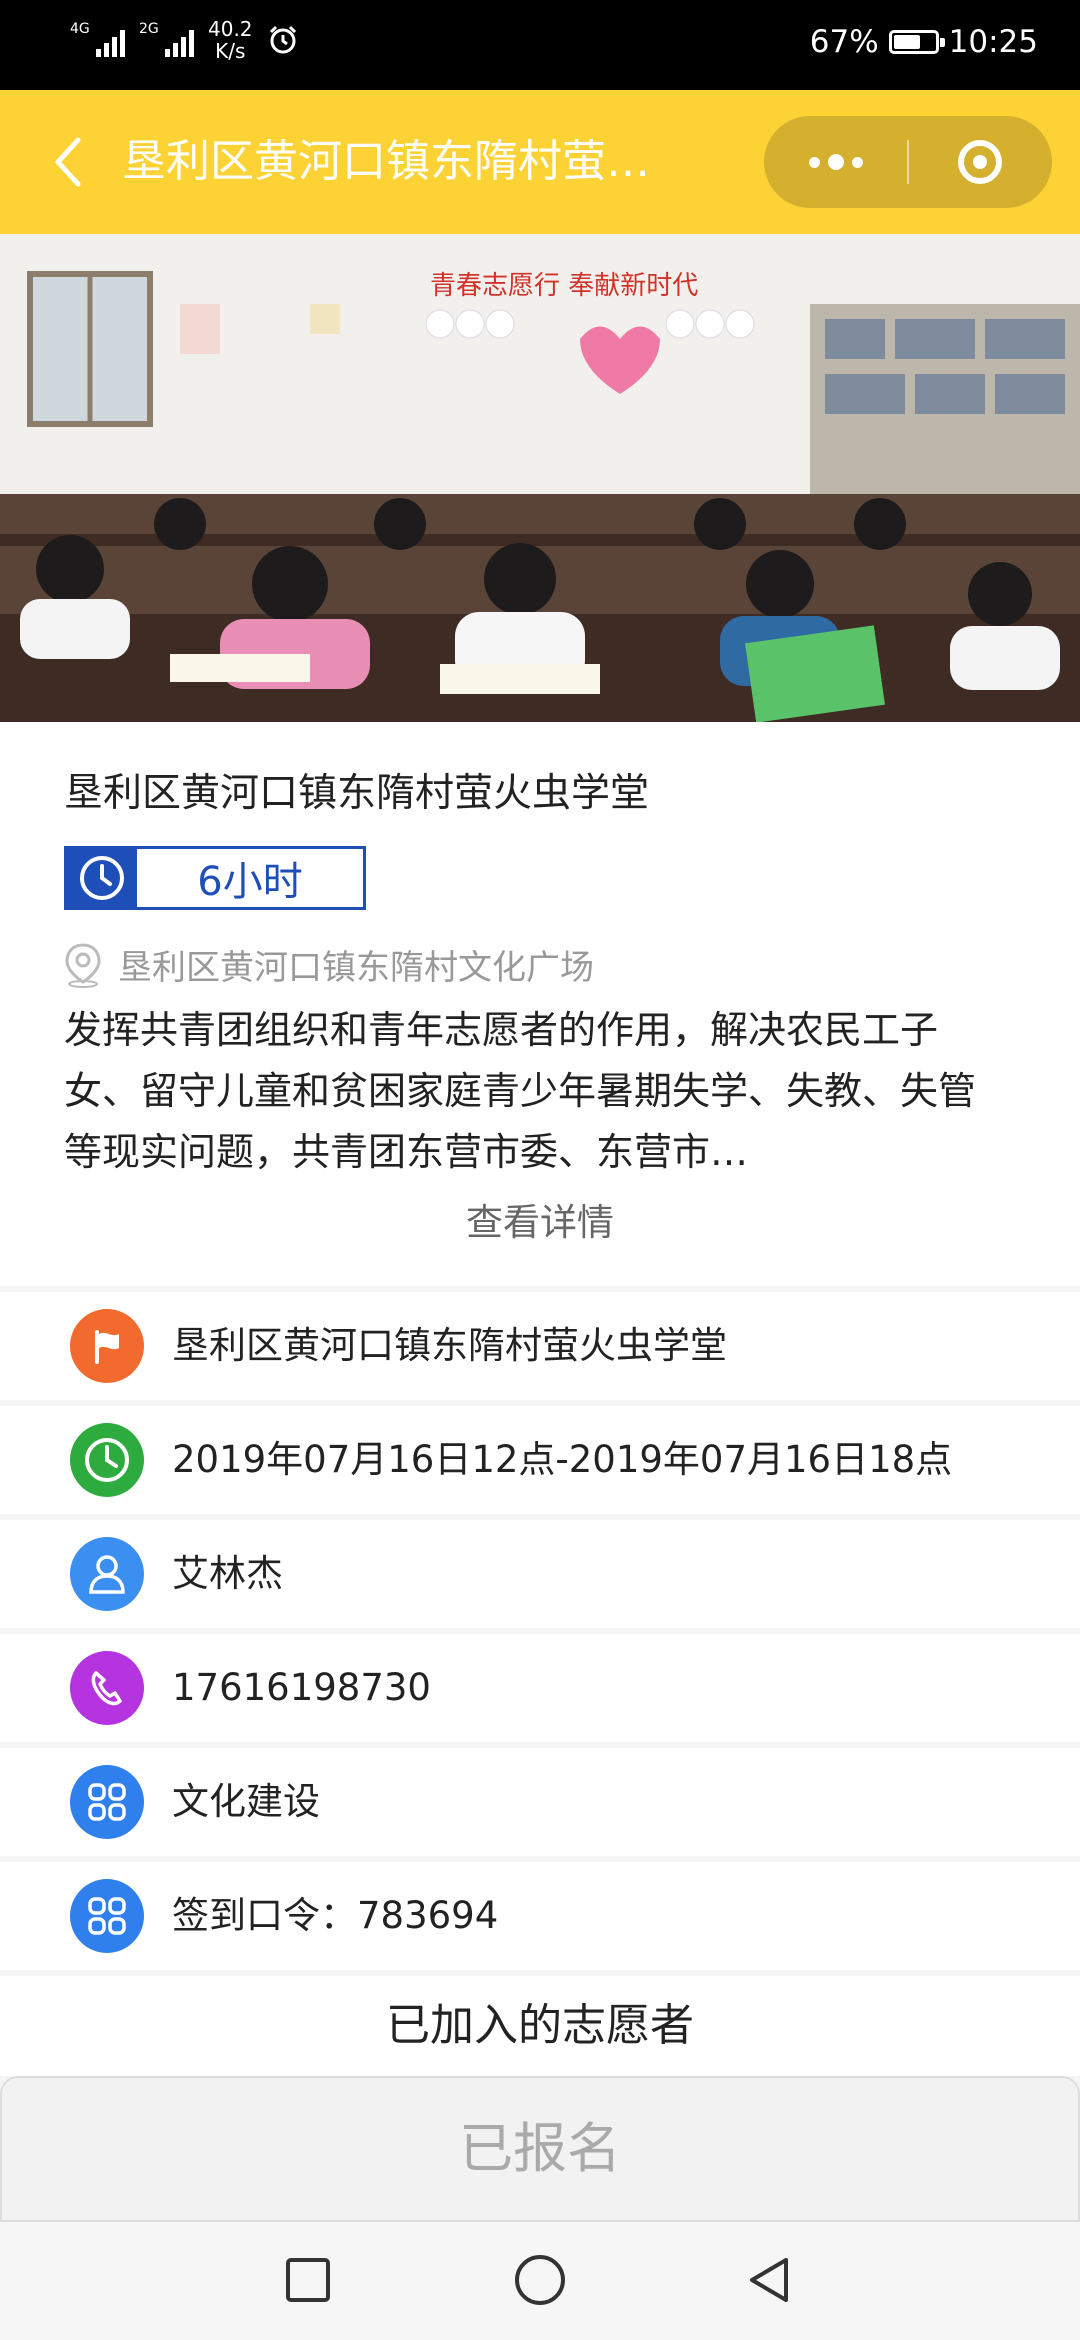 This screenshot has width=1080, height=2340. I want to click on time-row: 2019年07月16日12点-2019年07月16日18点, so click(540, 1460).